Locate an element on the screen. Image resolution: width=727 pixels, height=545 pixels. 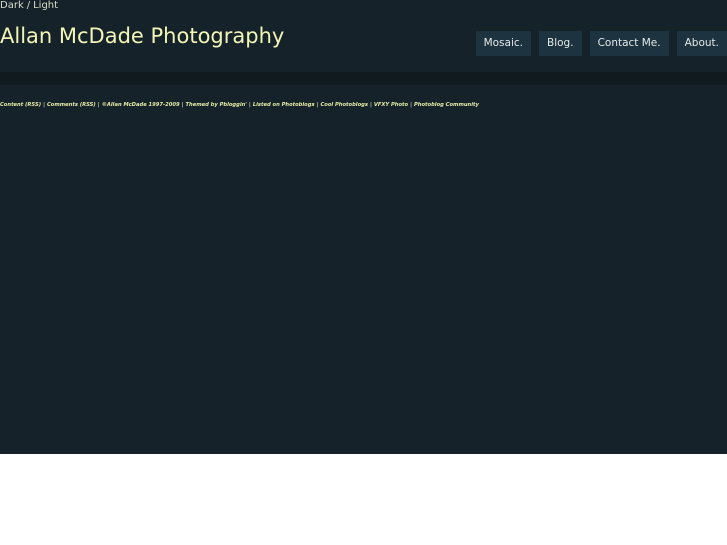
footer-comments-rss-link: Comments (RSS) is located at coordinates (71, 105).